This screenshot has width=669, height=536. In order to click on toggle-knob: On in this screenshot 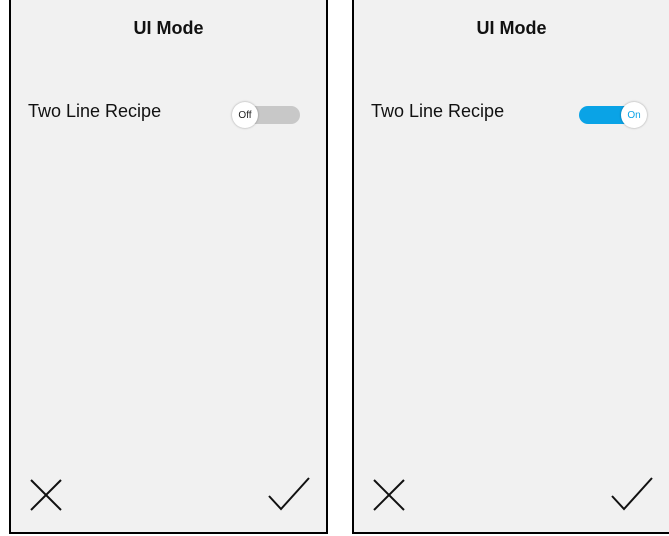, I will do `click(634, 115)`.